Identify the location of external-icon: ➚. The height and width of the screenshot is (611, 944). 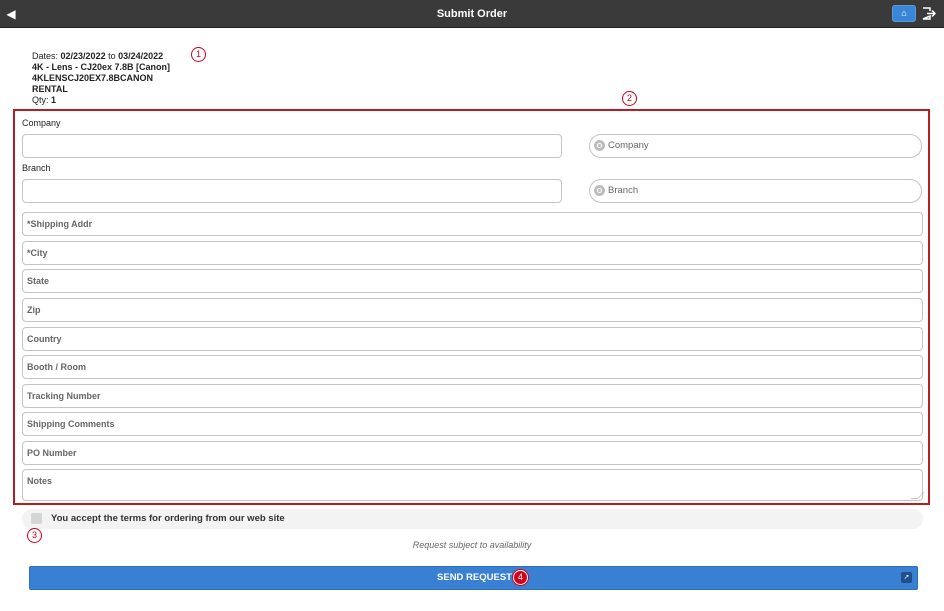
(906, 577).